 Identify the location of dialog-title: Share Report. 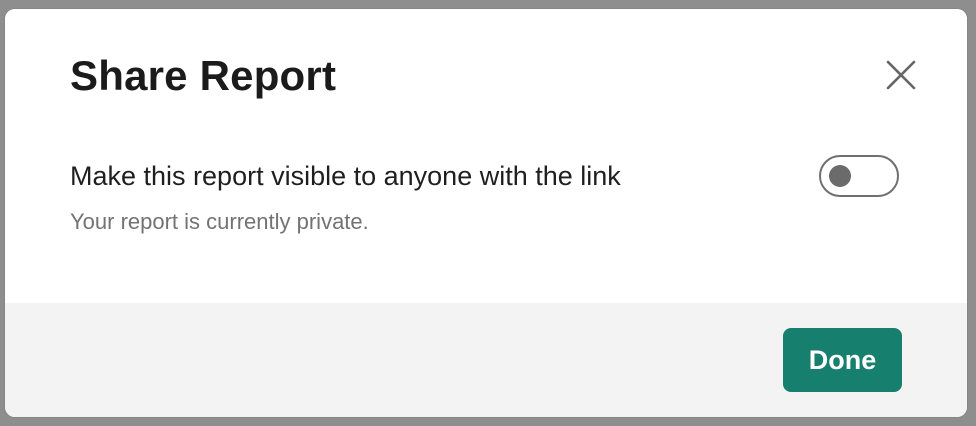
(203, 75).